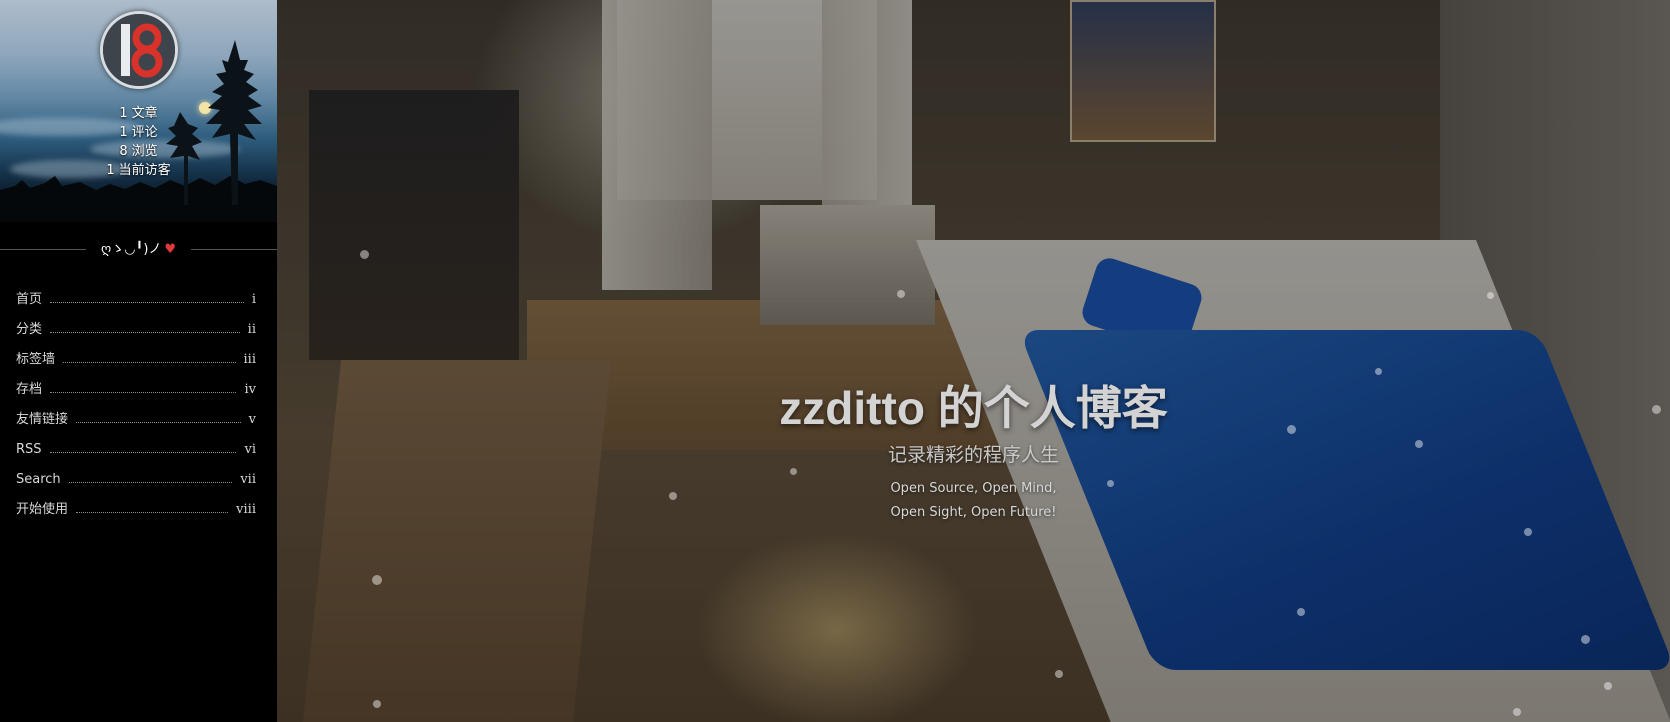  I want to click on menu-item-tags: 标签墙 iii, so click(136, 352).